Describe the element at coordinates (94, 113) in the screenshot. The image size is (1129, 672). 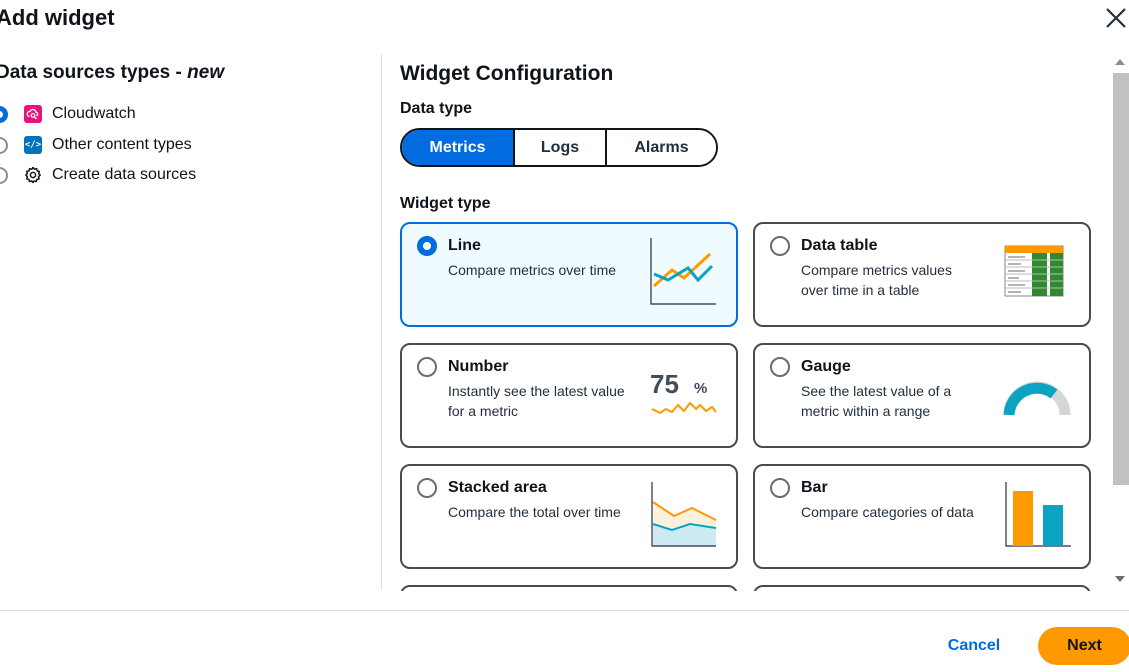
I see `source-label: Cloudwatch` at that location.